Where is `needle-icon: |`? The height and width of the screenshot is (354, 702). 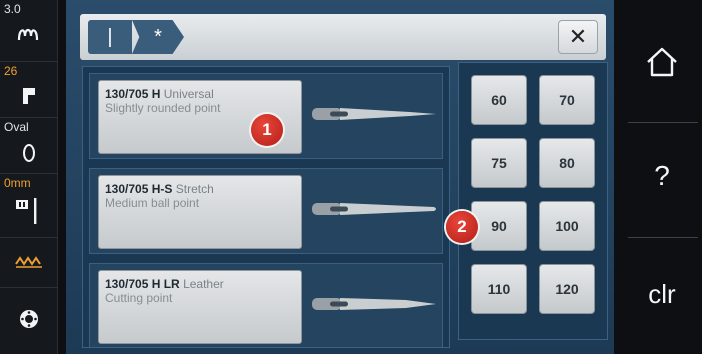
needle-icon: | is located at coordinates (110, 37).